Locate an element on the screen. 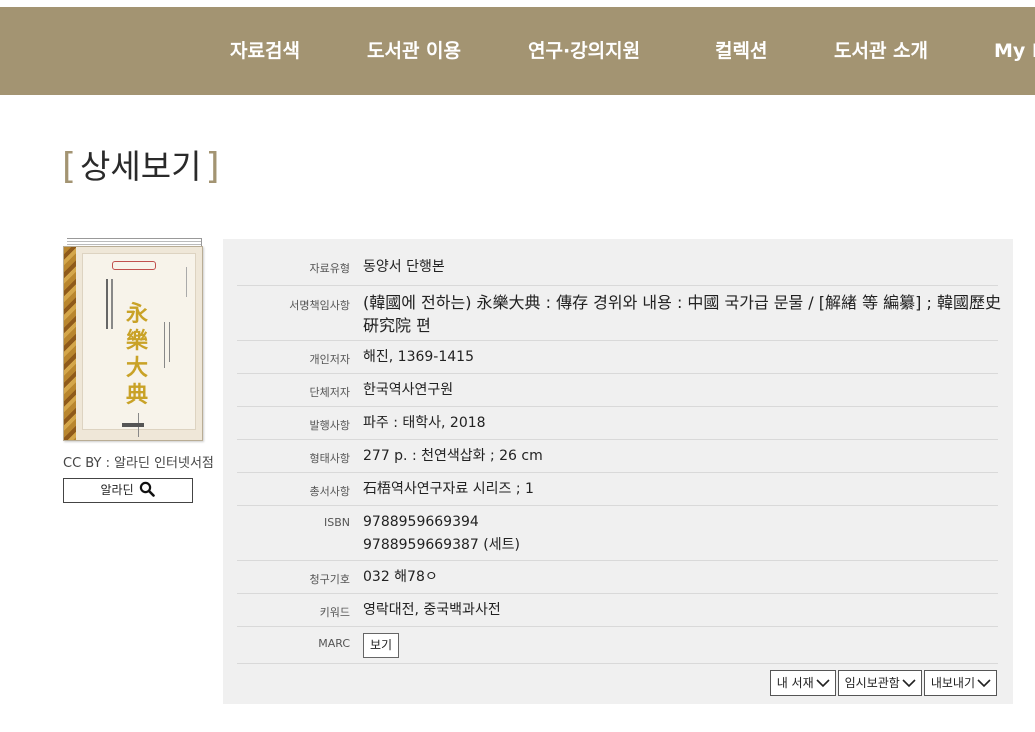 The width and height of the screenshot is (1035, 732). page-title-text: 상세보기 is located at coordinates (141, 166).